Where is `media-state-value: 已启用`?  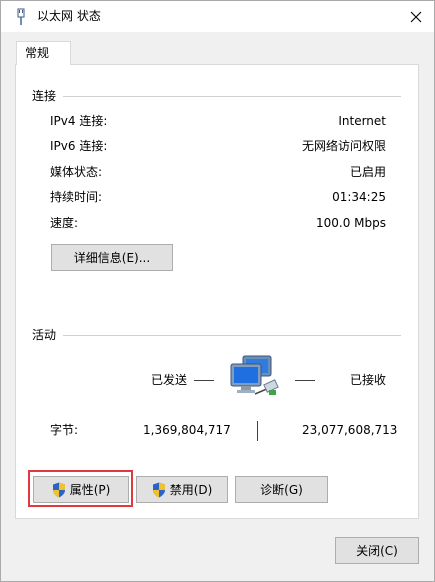
media-state-value: 已启用 is located at coordinates (367, 172).